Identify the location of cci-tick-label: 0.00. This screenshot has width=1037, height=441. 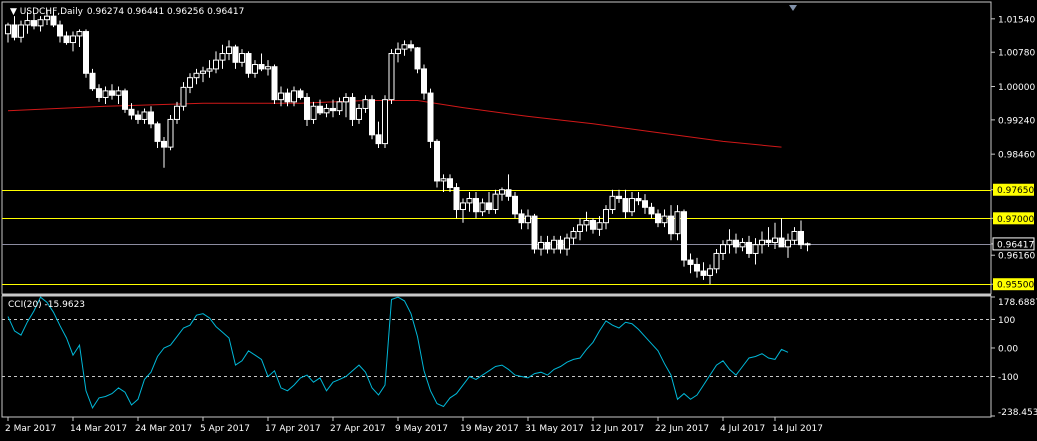
(1008, 349).